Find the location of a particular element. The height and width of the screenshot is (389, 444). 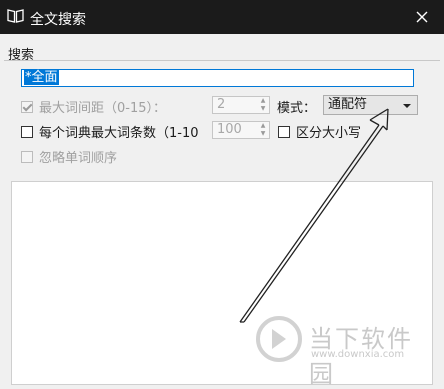

watermark: 当下软件园 www.downxia.com is located at coordinates (345, 351).